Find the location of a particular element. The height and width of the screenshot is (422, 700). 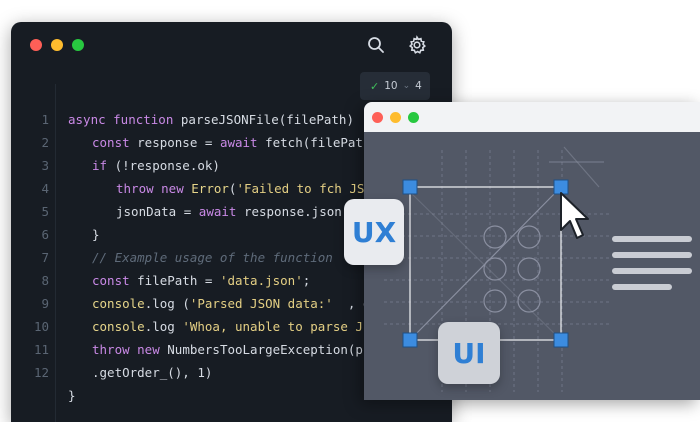

line-number: 1 is located at coordinates (45, 119).